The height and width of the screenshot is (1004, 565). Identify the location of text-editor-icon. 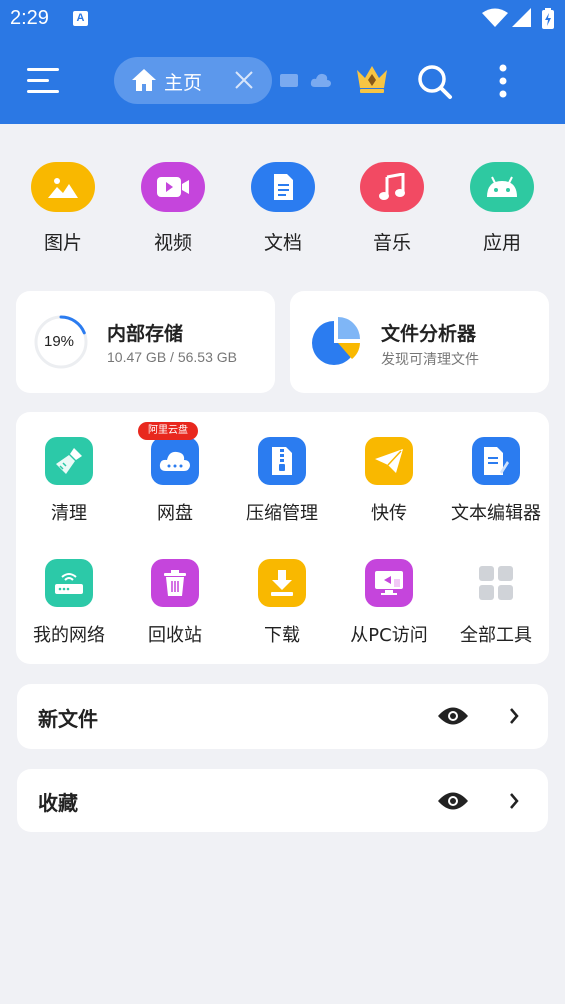
(496, 461).